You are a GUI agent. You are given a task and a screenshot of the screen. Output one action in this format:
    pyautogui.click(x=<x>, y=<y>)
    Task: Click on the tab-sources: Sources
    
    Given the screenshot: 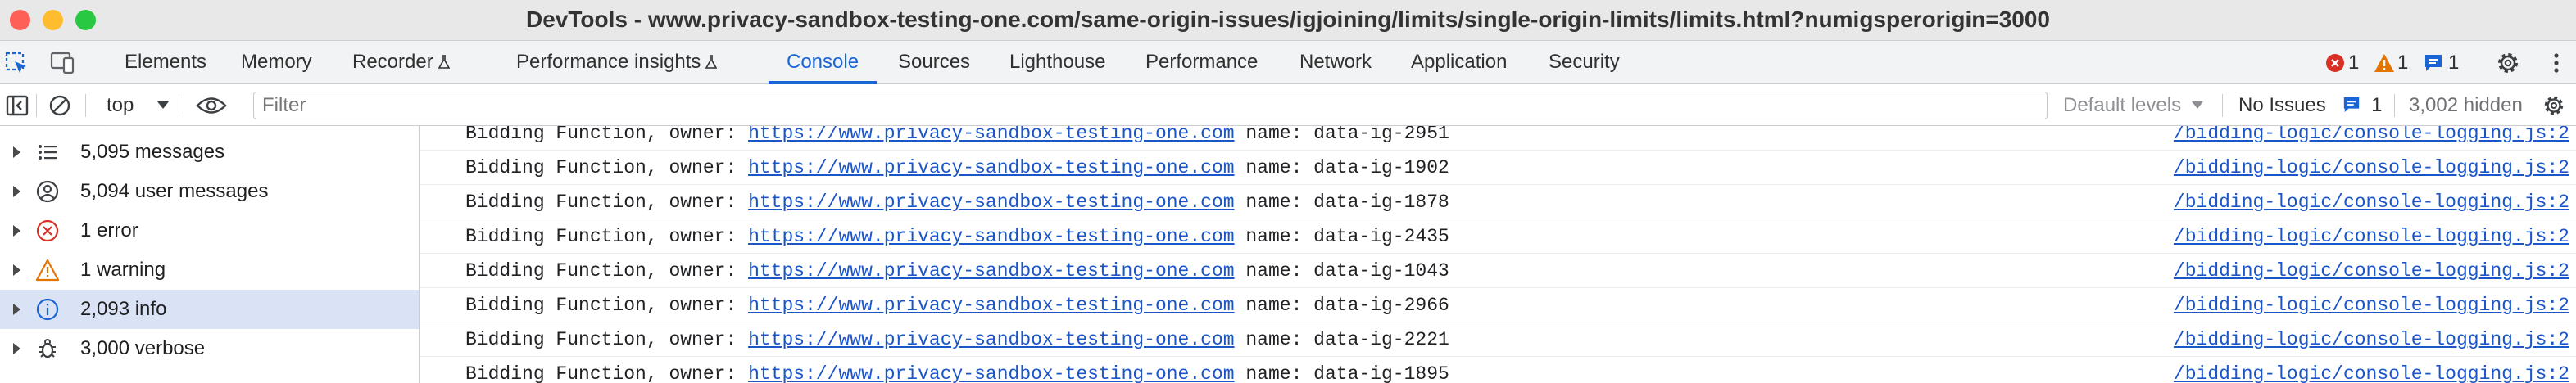 What is the action you would take?
    pyautogui.click(x=934, y=62)
    